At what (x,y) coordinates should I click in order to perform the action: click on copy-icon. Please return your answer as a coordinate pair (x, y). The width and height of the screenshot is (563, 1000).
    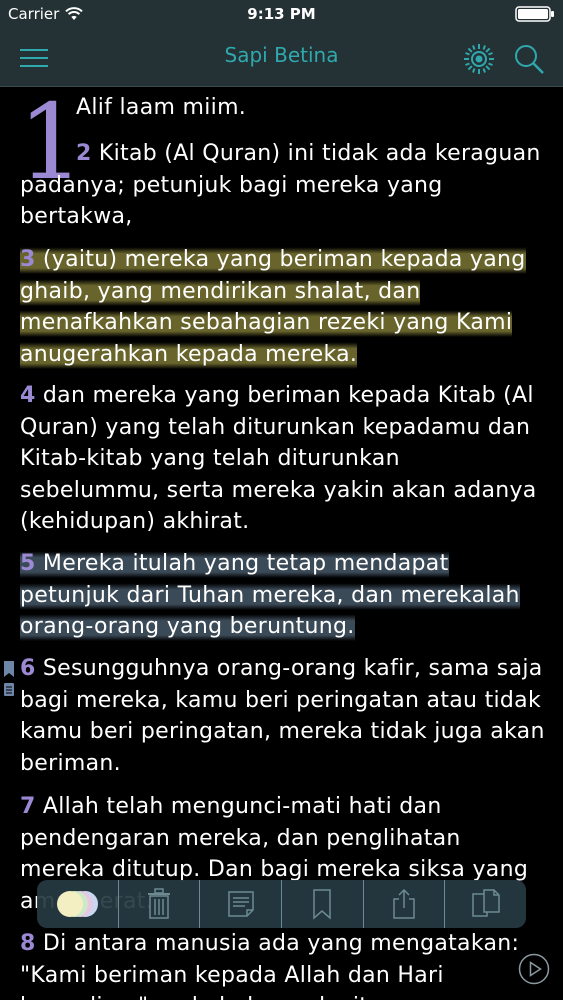
    Looking at the image, I should click on (485, 903).